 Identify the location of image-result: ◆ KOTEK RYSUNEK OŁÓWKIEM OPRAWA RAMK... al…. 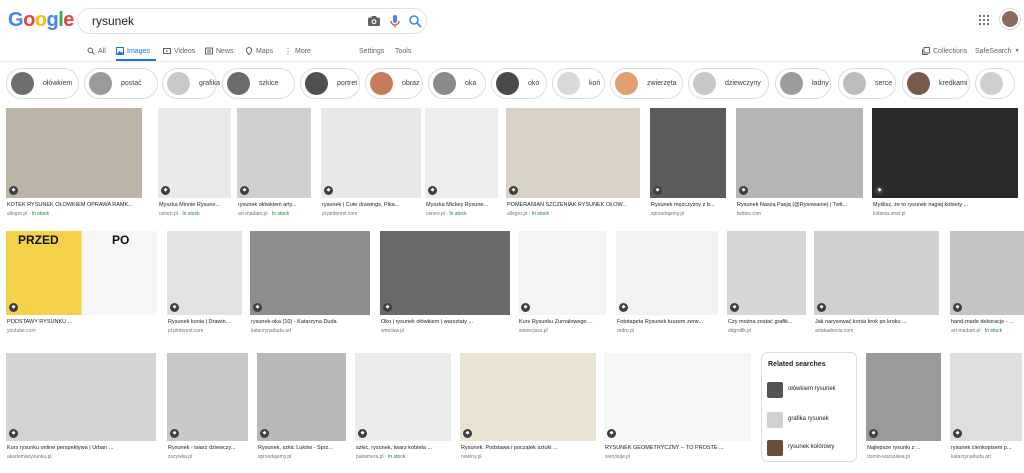
(74, 165).